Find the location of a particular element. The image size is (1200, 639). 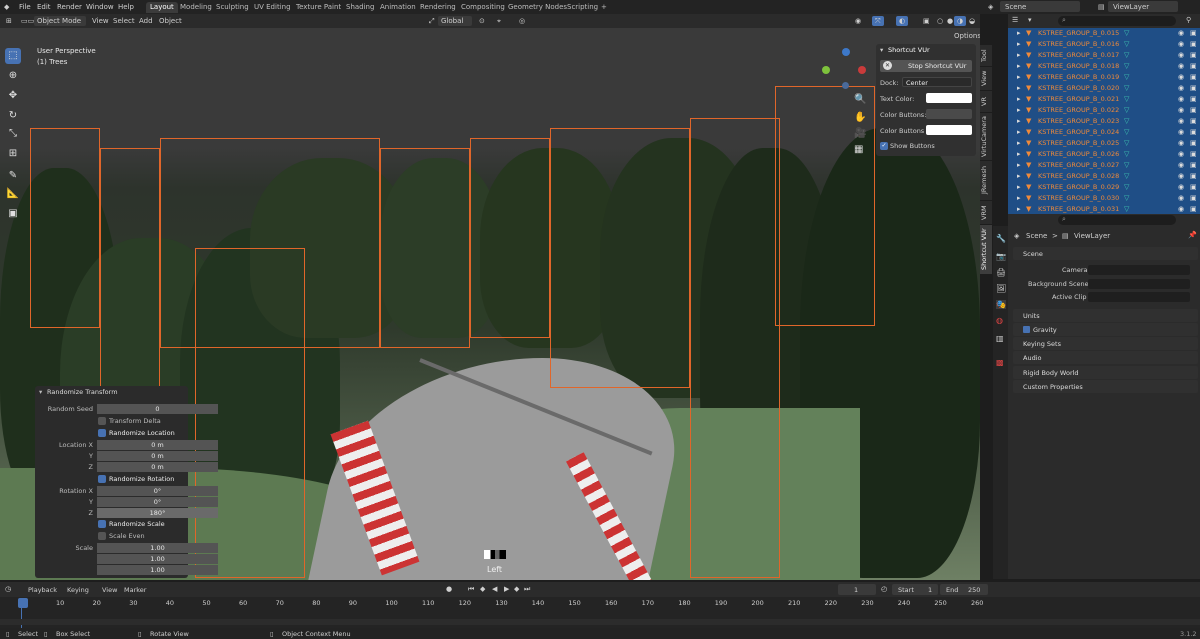

menu-add: Add is located at coordinates (146, 21).